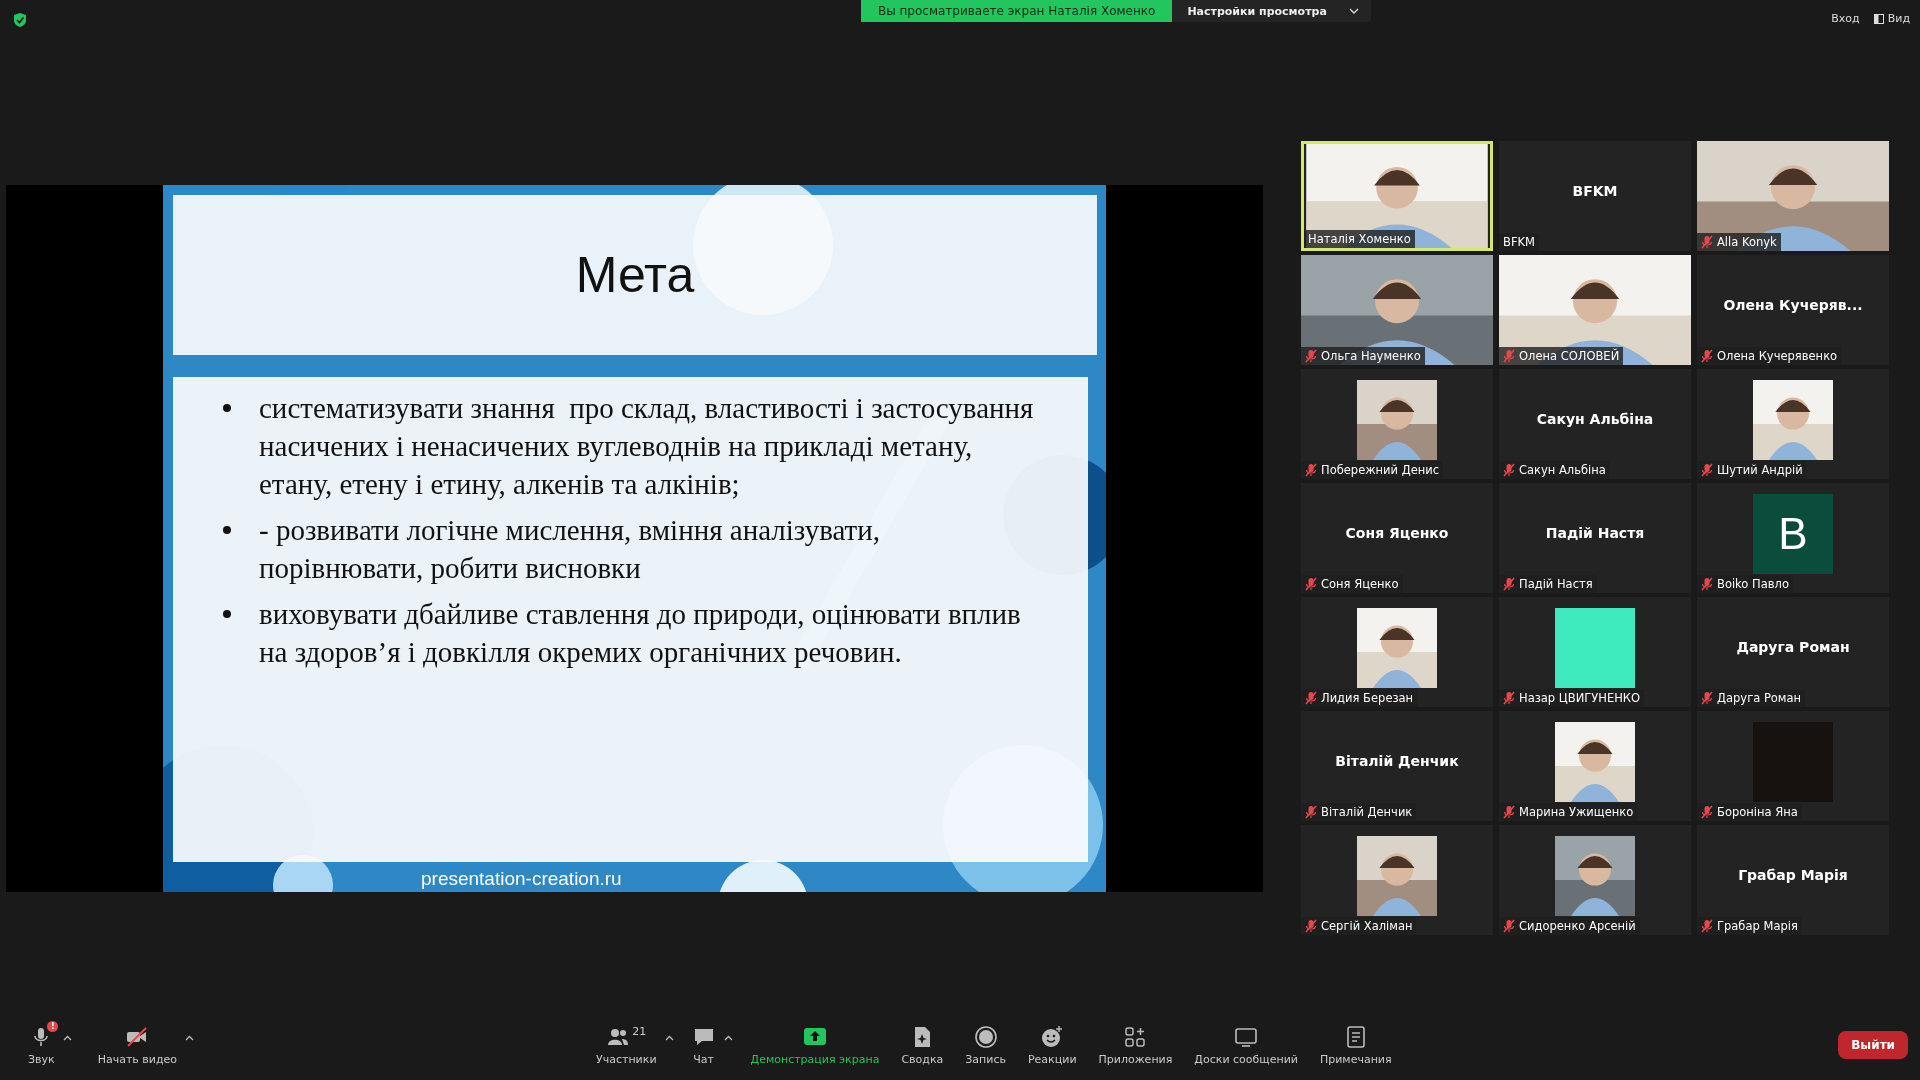  What do you see at coordinates (635, 274) in the screenshot?
I see `slide-title: Мета` at bounding box center [635, 274].